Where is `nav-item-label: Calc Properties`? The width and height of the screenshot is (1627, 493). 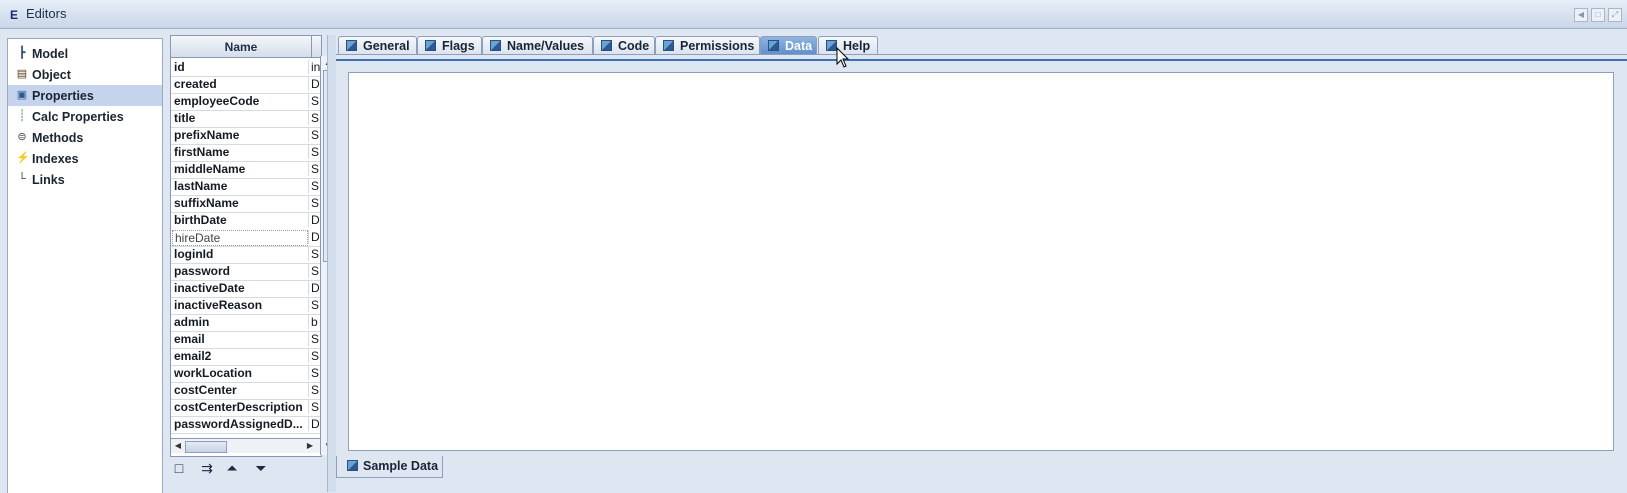 nav-item-label: Calc Properties is located at coordinates (78, 117).